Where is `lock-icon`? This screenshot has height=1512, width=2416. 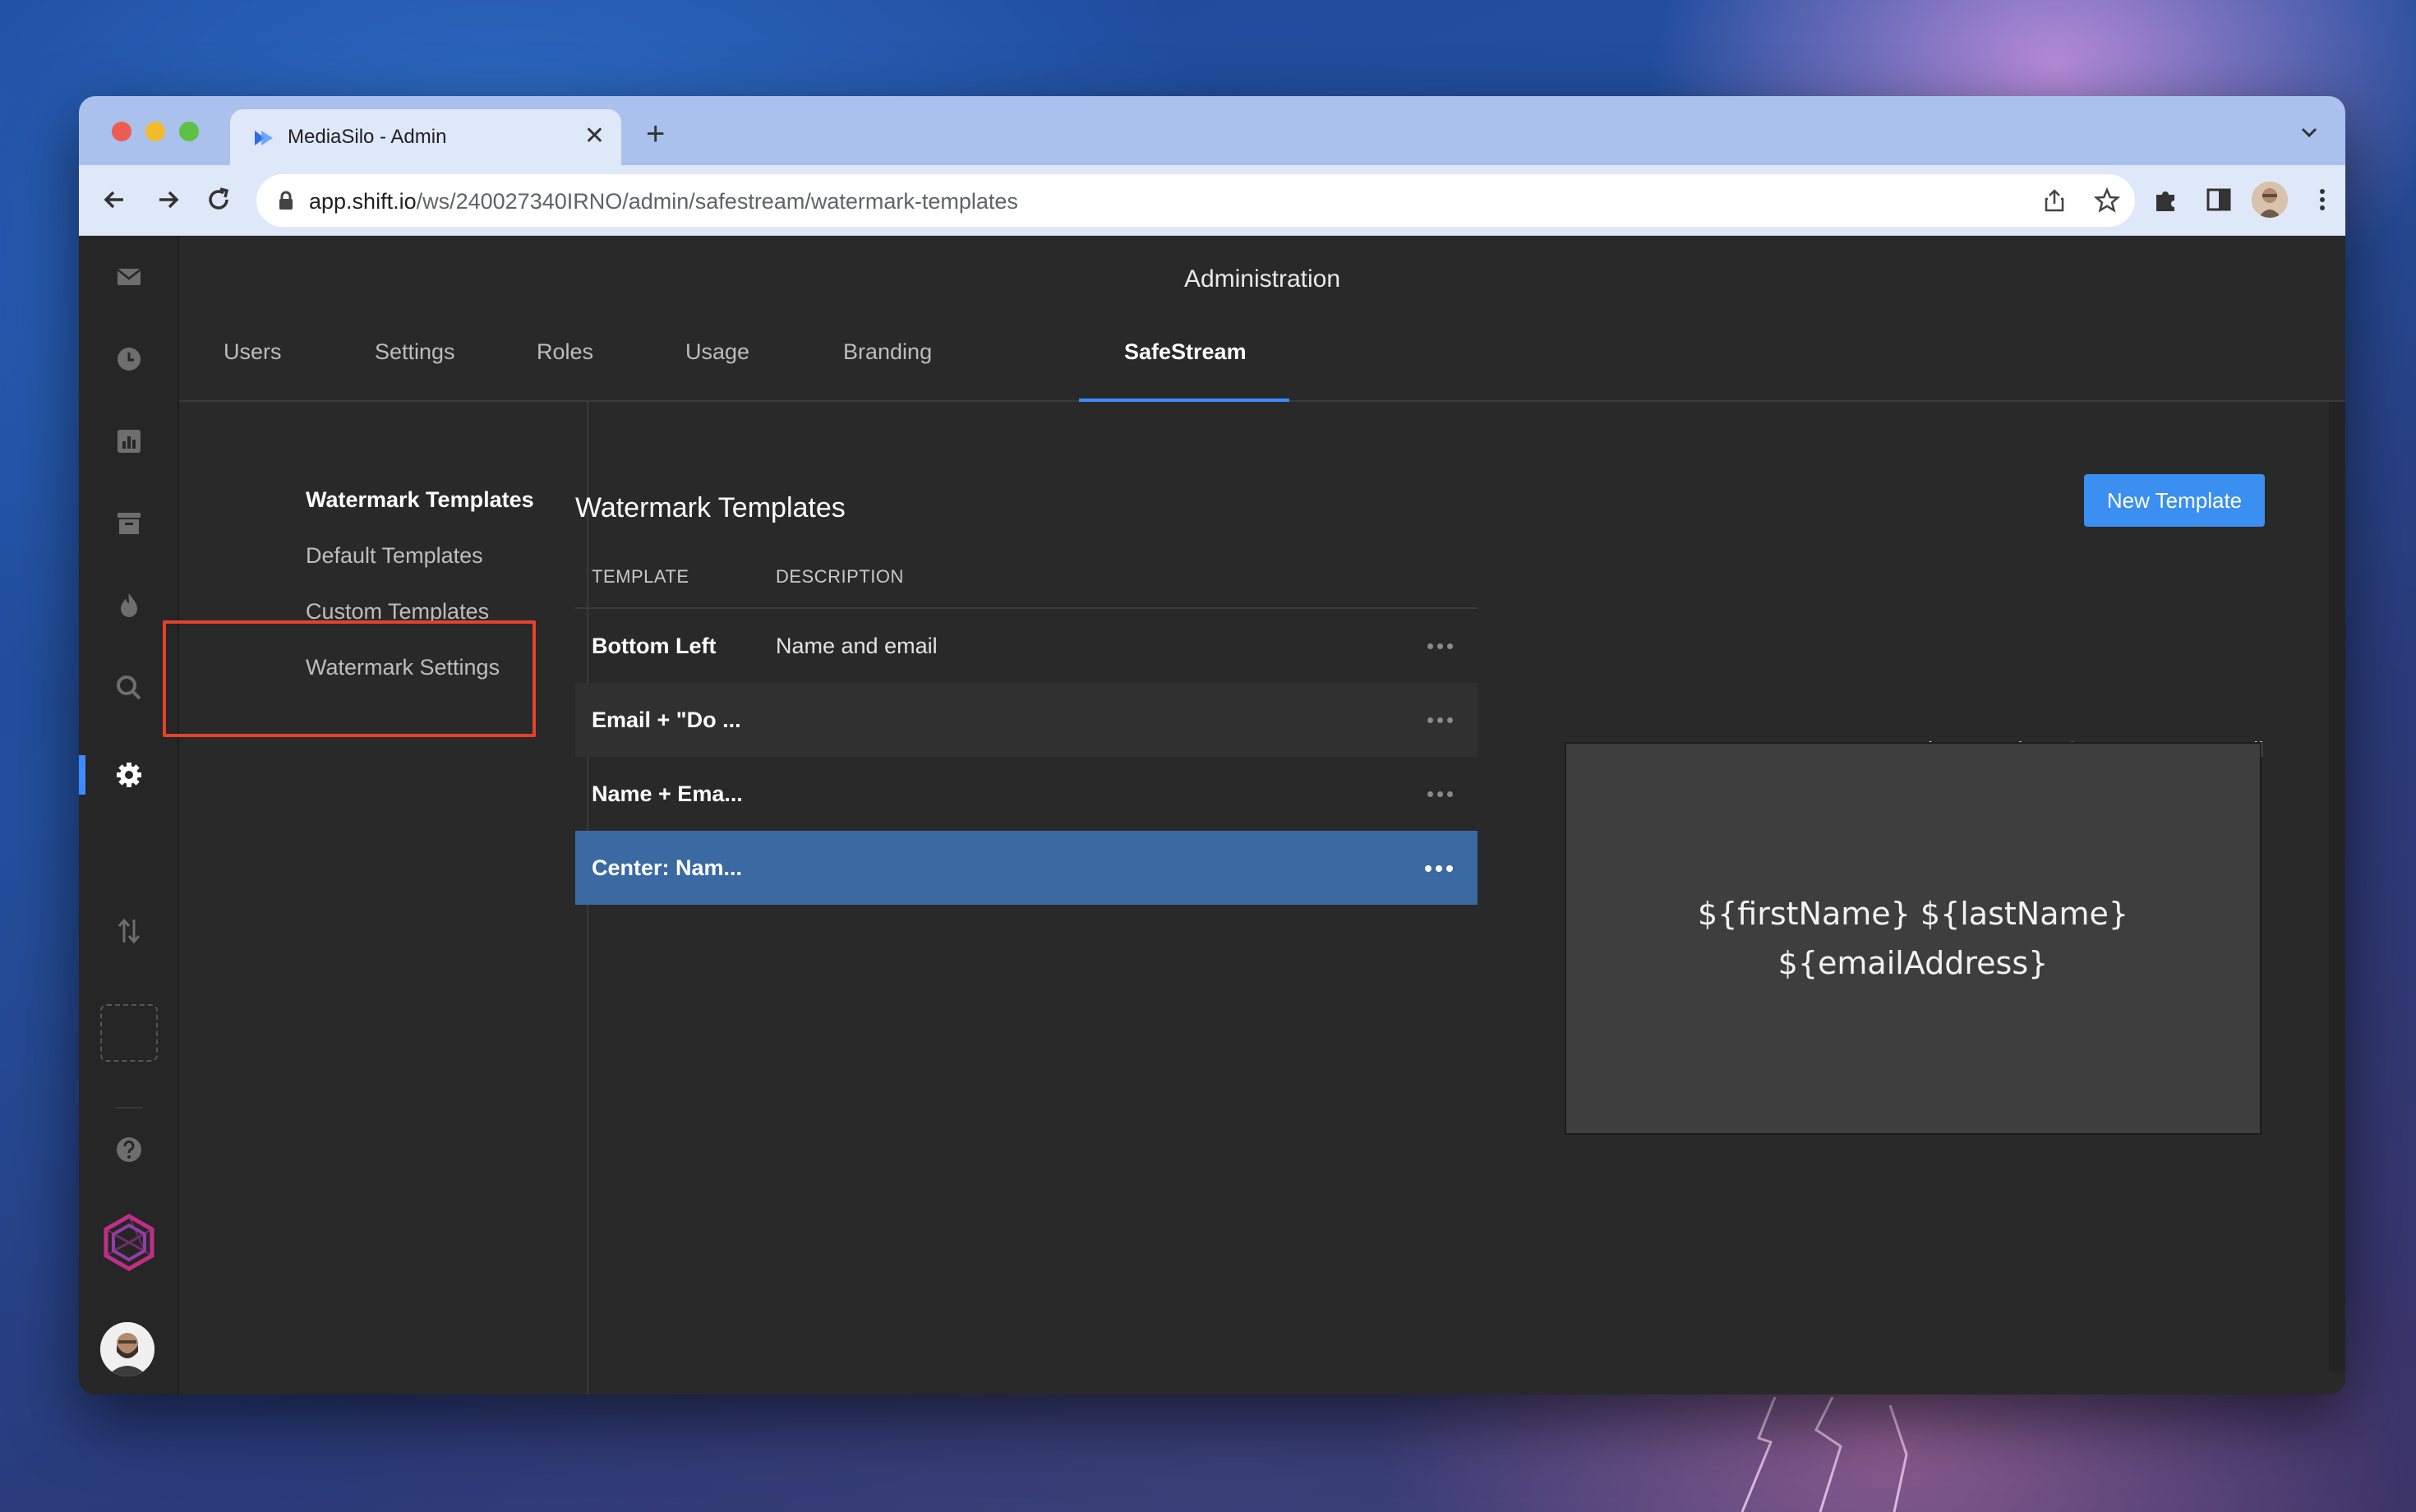 lock-icon is located at coordinates (286, 201).